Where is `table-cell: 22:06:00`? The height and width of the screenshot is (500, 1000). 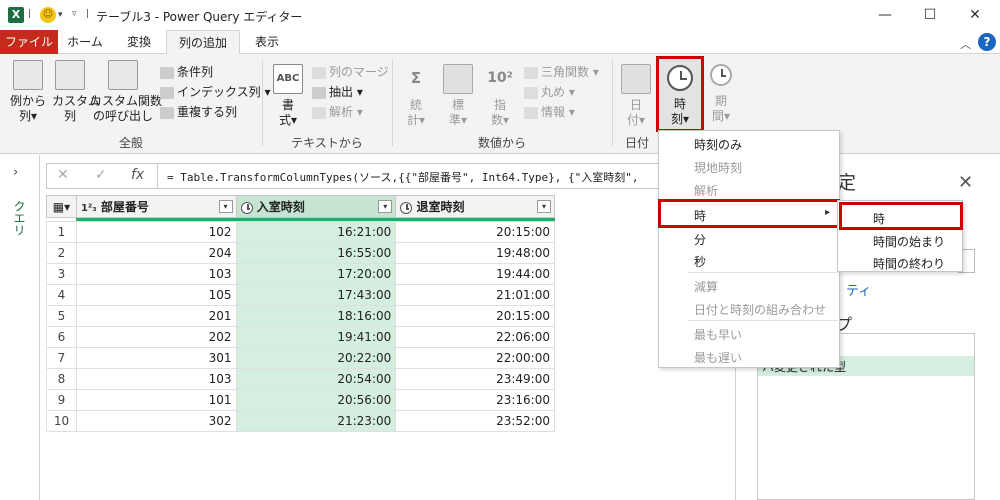
table-cell: 22:06:00 is located at coordinates (475, 337).